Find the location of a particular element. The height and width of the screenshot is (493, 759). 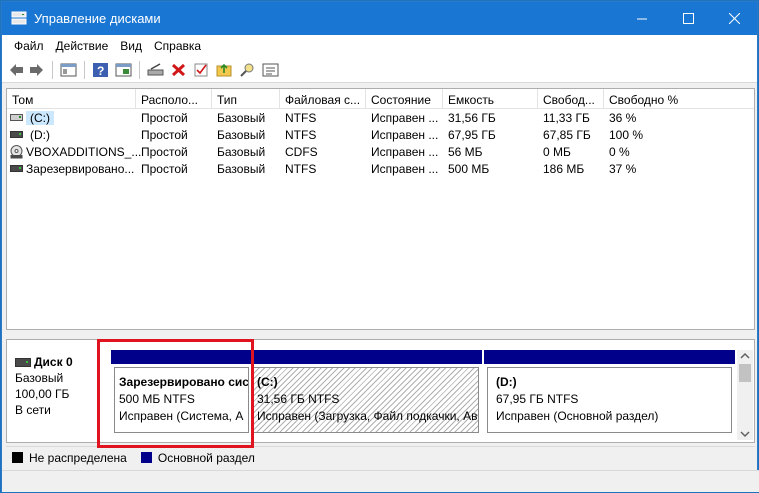

column-header-volume: Том is located at coordinates (71, 99).